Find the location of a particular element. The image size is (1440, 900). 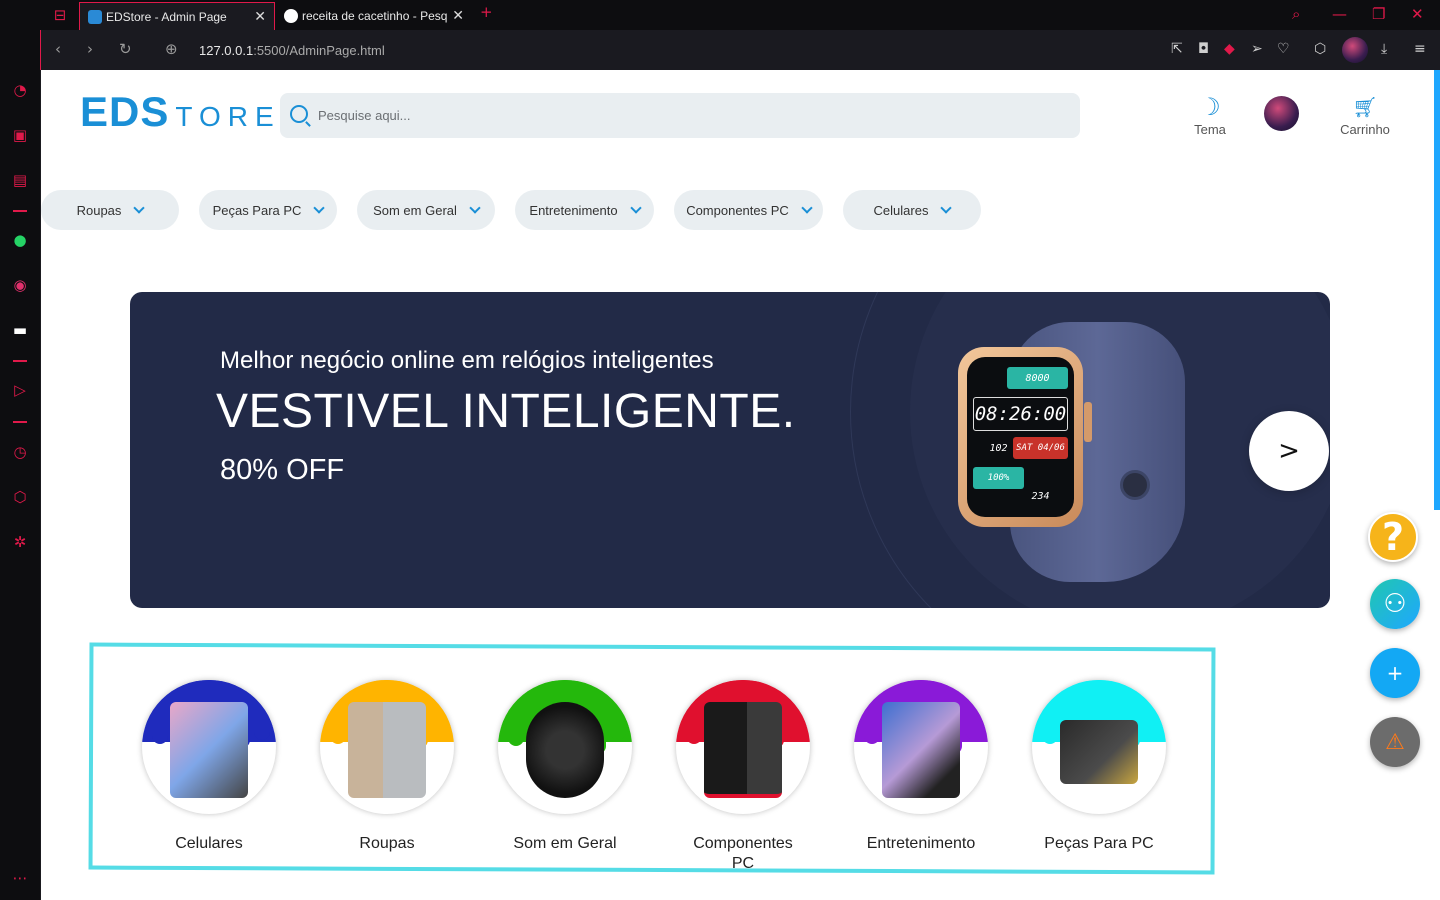

category-pecas-pc: Peças Para PC is located at coordinates (1099, 767).